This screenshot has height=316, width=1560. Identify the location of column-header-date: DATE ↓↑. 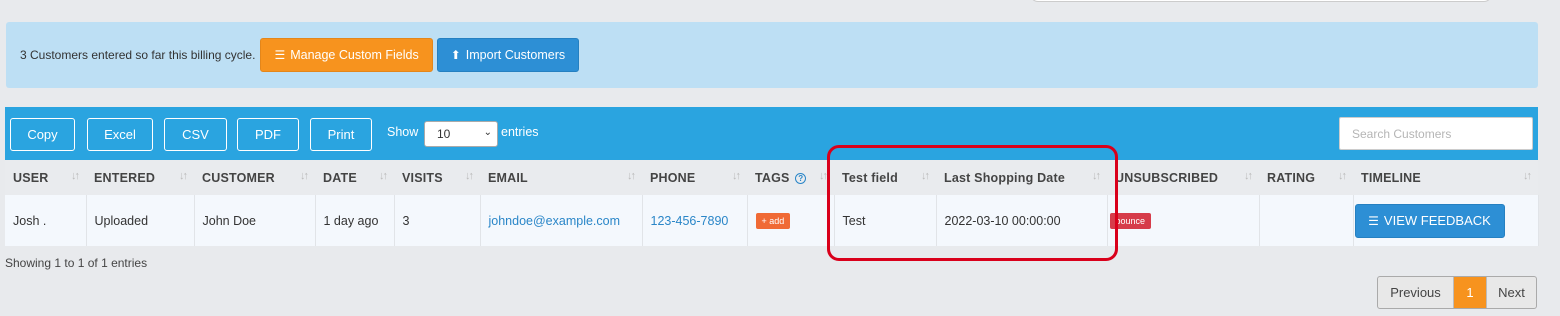
(354, 177).